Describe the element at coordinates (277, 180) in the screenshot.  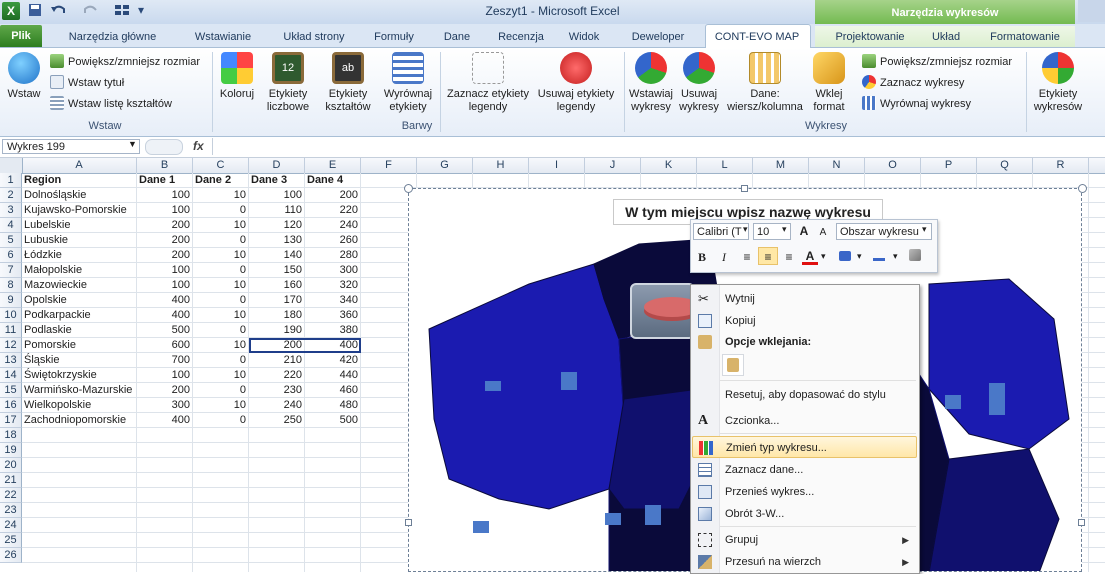
I see `header-cell: Dane 3` at that location.